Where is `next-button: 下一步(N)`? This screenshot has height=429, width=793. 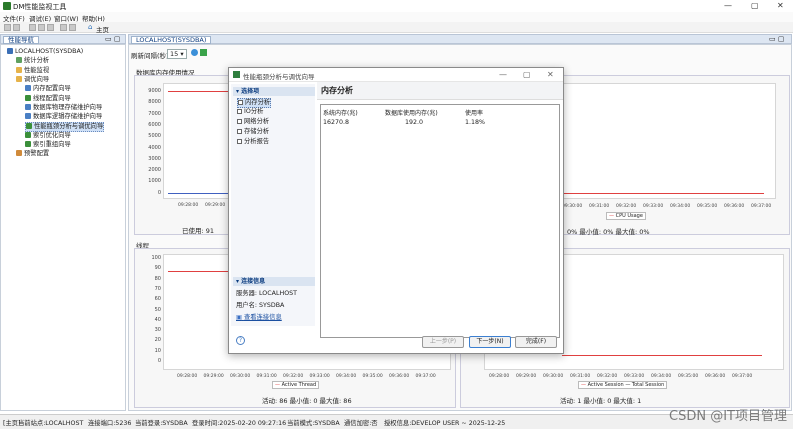
next-button: 下一步(N) is located at coordinates (490, 342).